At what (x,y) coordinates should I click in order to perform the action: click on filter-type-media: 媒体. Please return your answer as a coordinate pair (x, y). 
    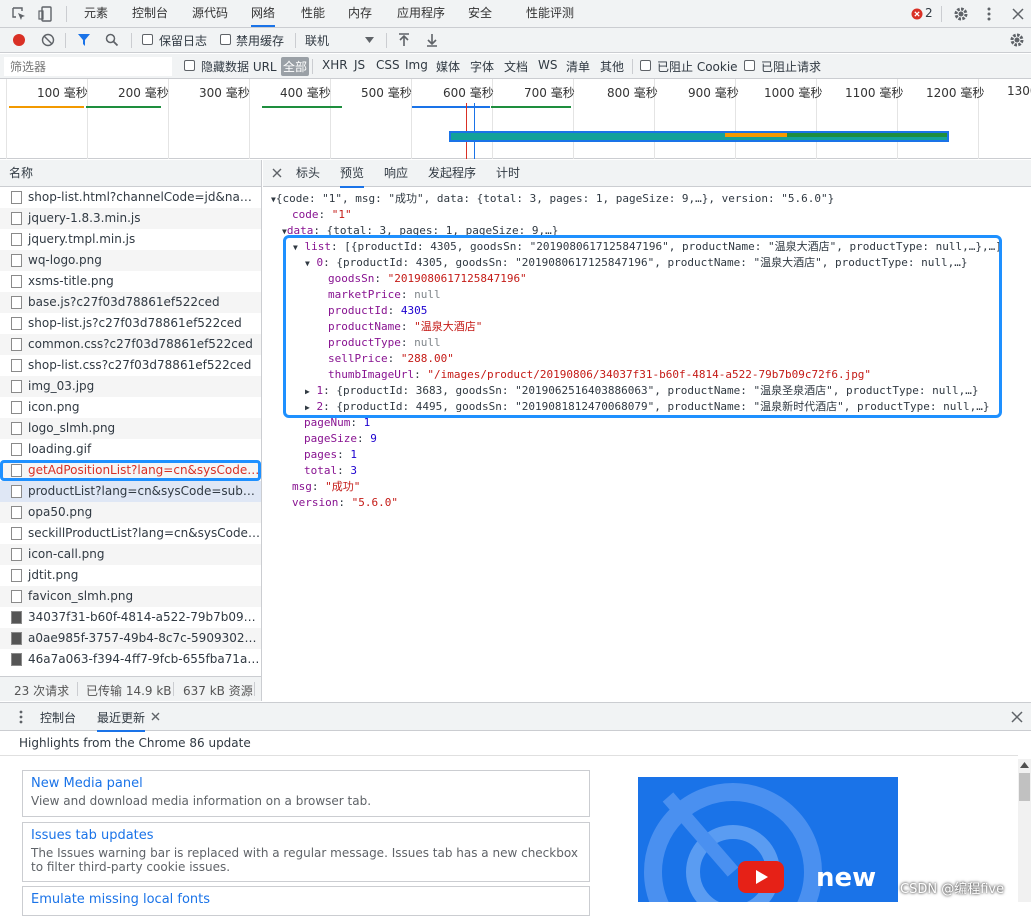
    Looking at the image, I should click on (448, 66).